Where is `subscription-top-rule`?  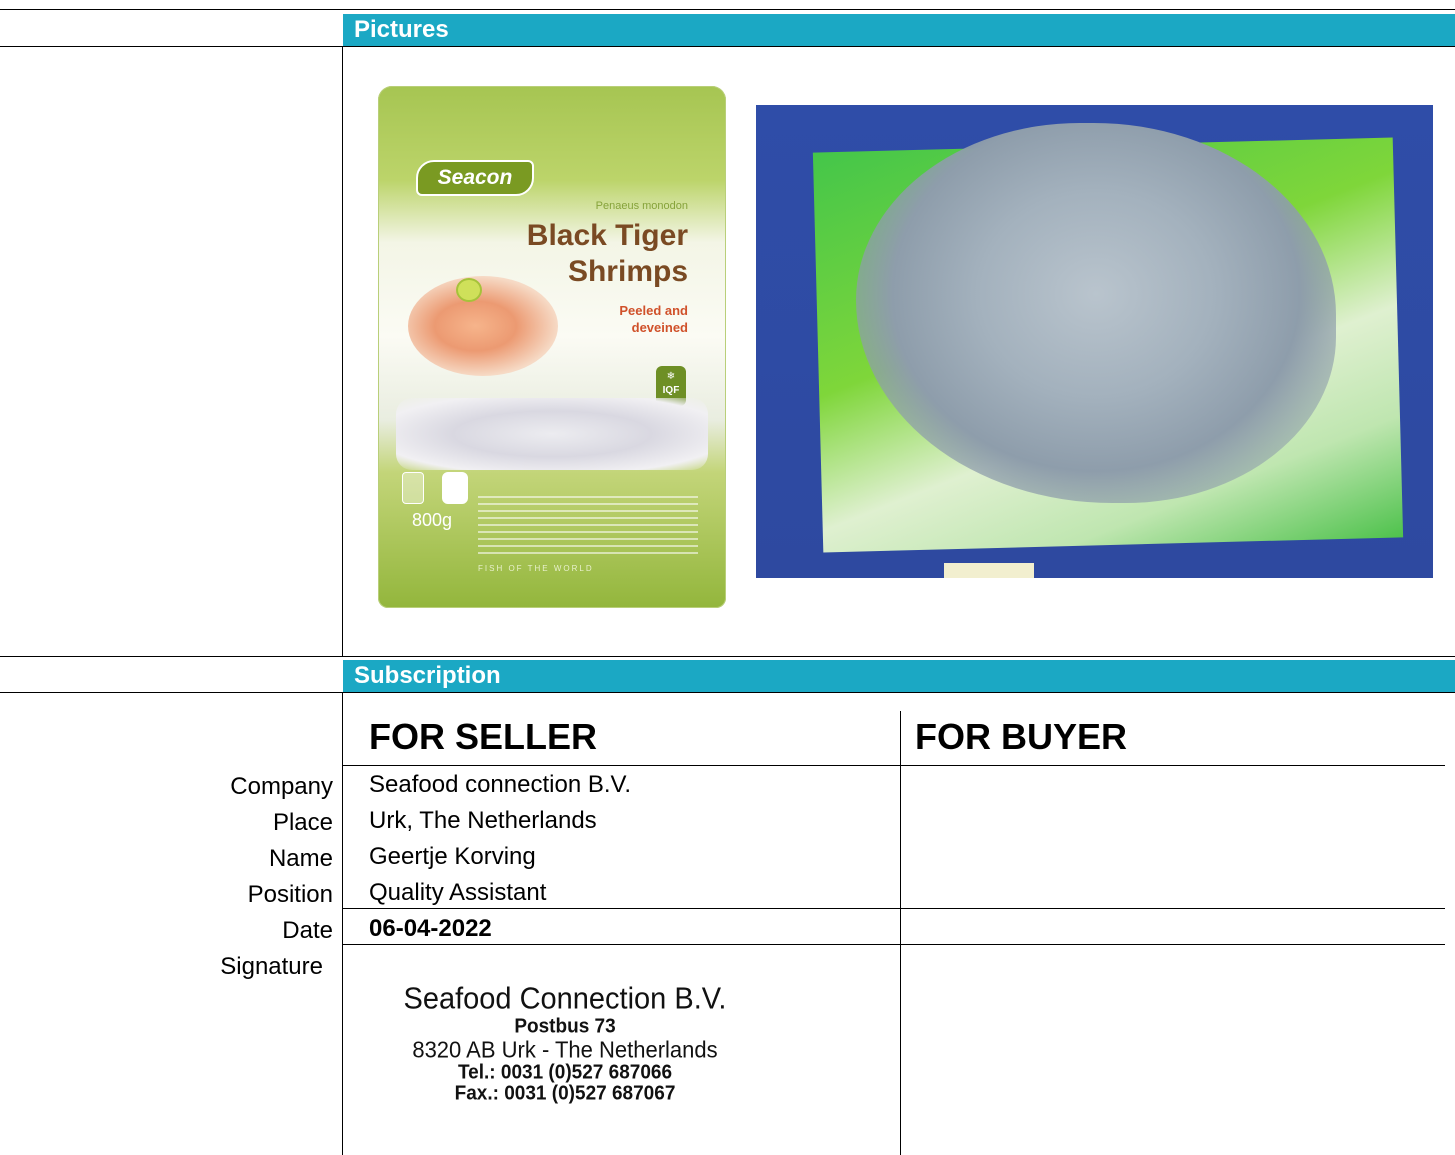
subscription-top-rule is located at coordinates (727, 656).